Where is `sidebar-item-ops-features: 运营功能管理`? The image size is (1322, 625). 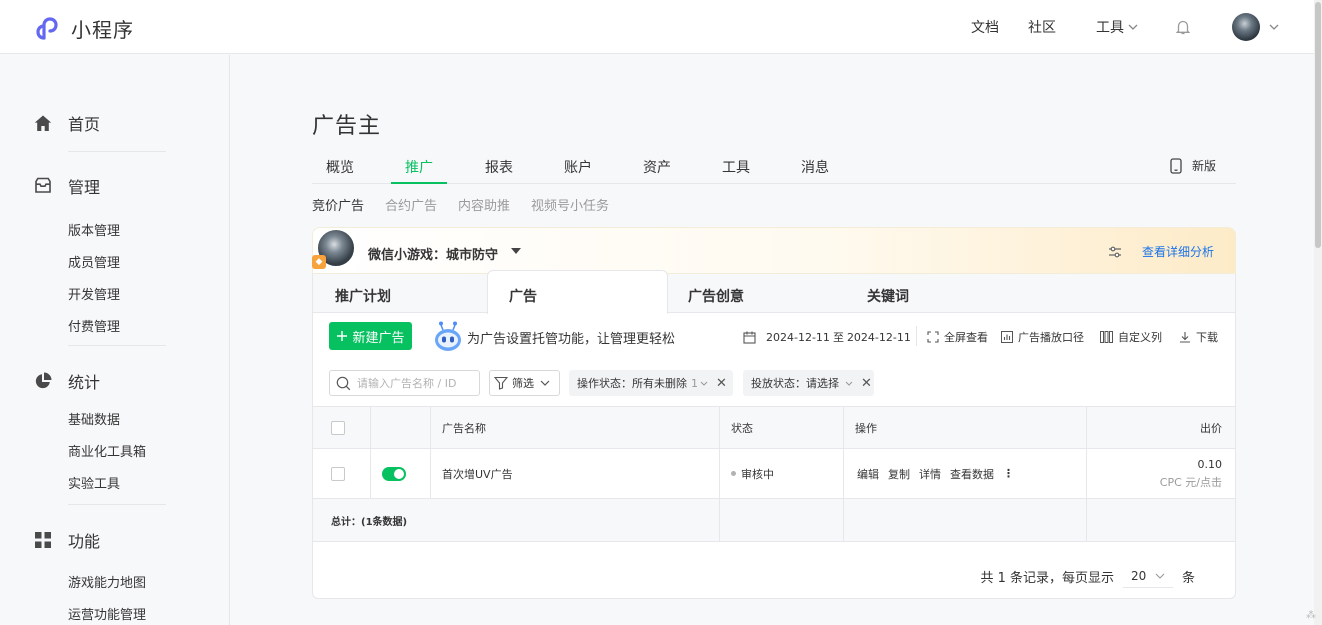
sidebar-item-ops-features: 运营功能管理 is located at coordinates (107, 613).